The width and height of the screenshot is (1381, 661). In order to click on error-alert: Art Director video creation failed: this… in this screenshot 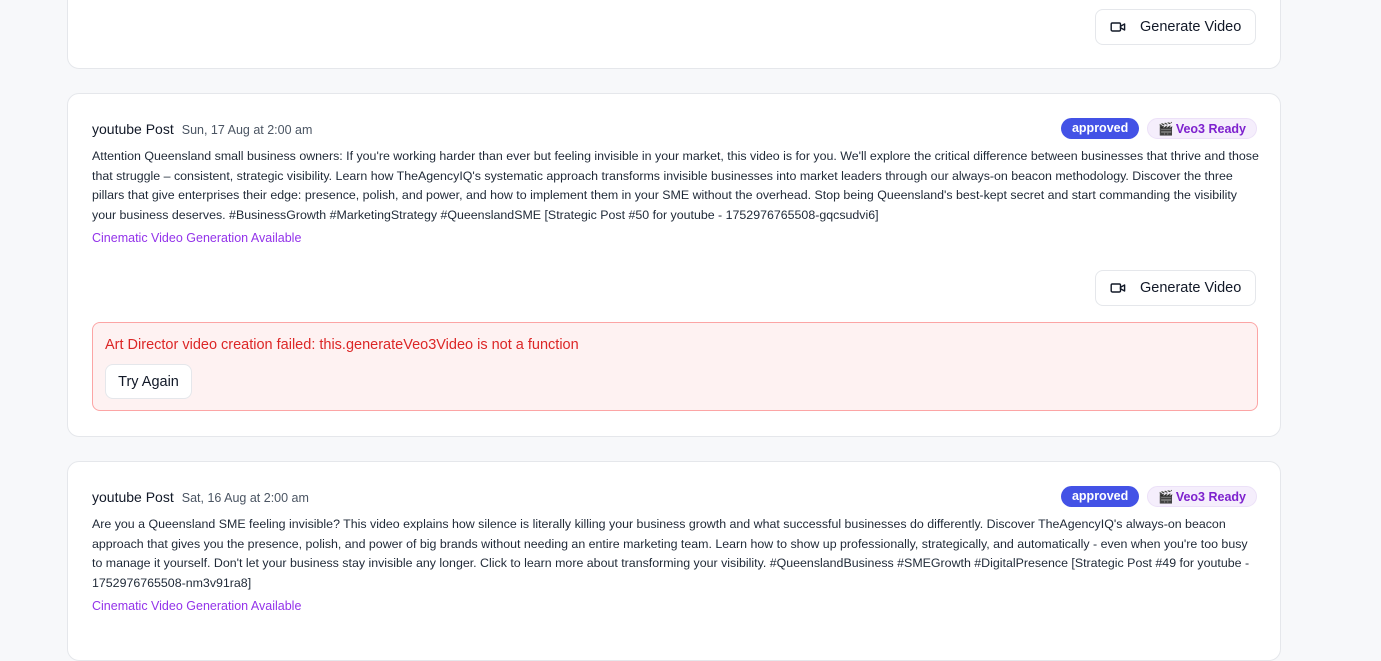, I will do `click(675, 366)`.